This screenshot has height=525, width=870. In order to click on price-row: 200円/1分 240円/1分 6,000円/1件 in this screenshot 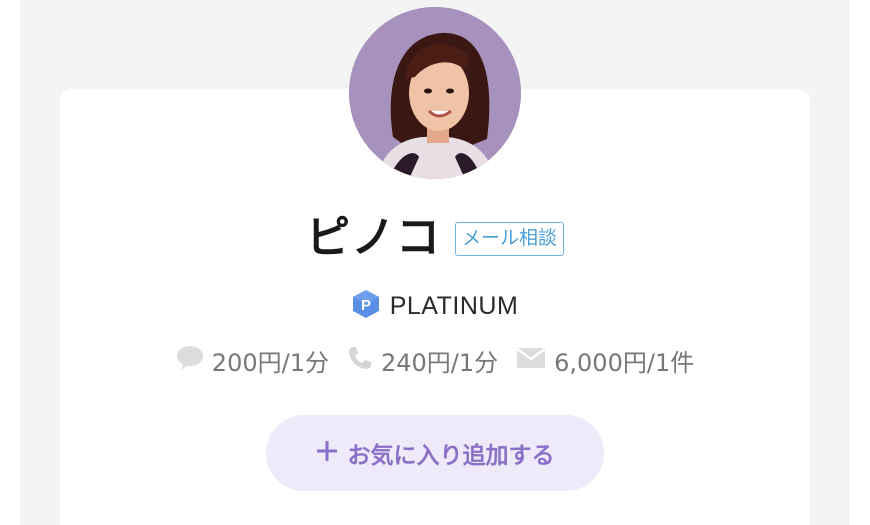, I will do `click(435, 360)`.